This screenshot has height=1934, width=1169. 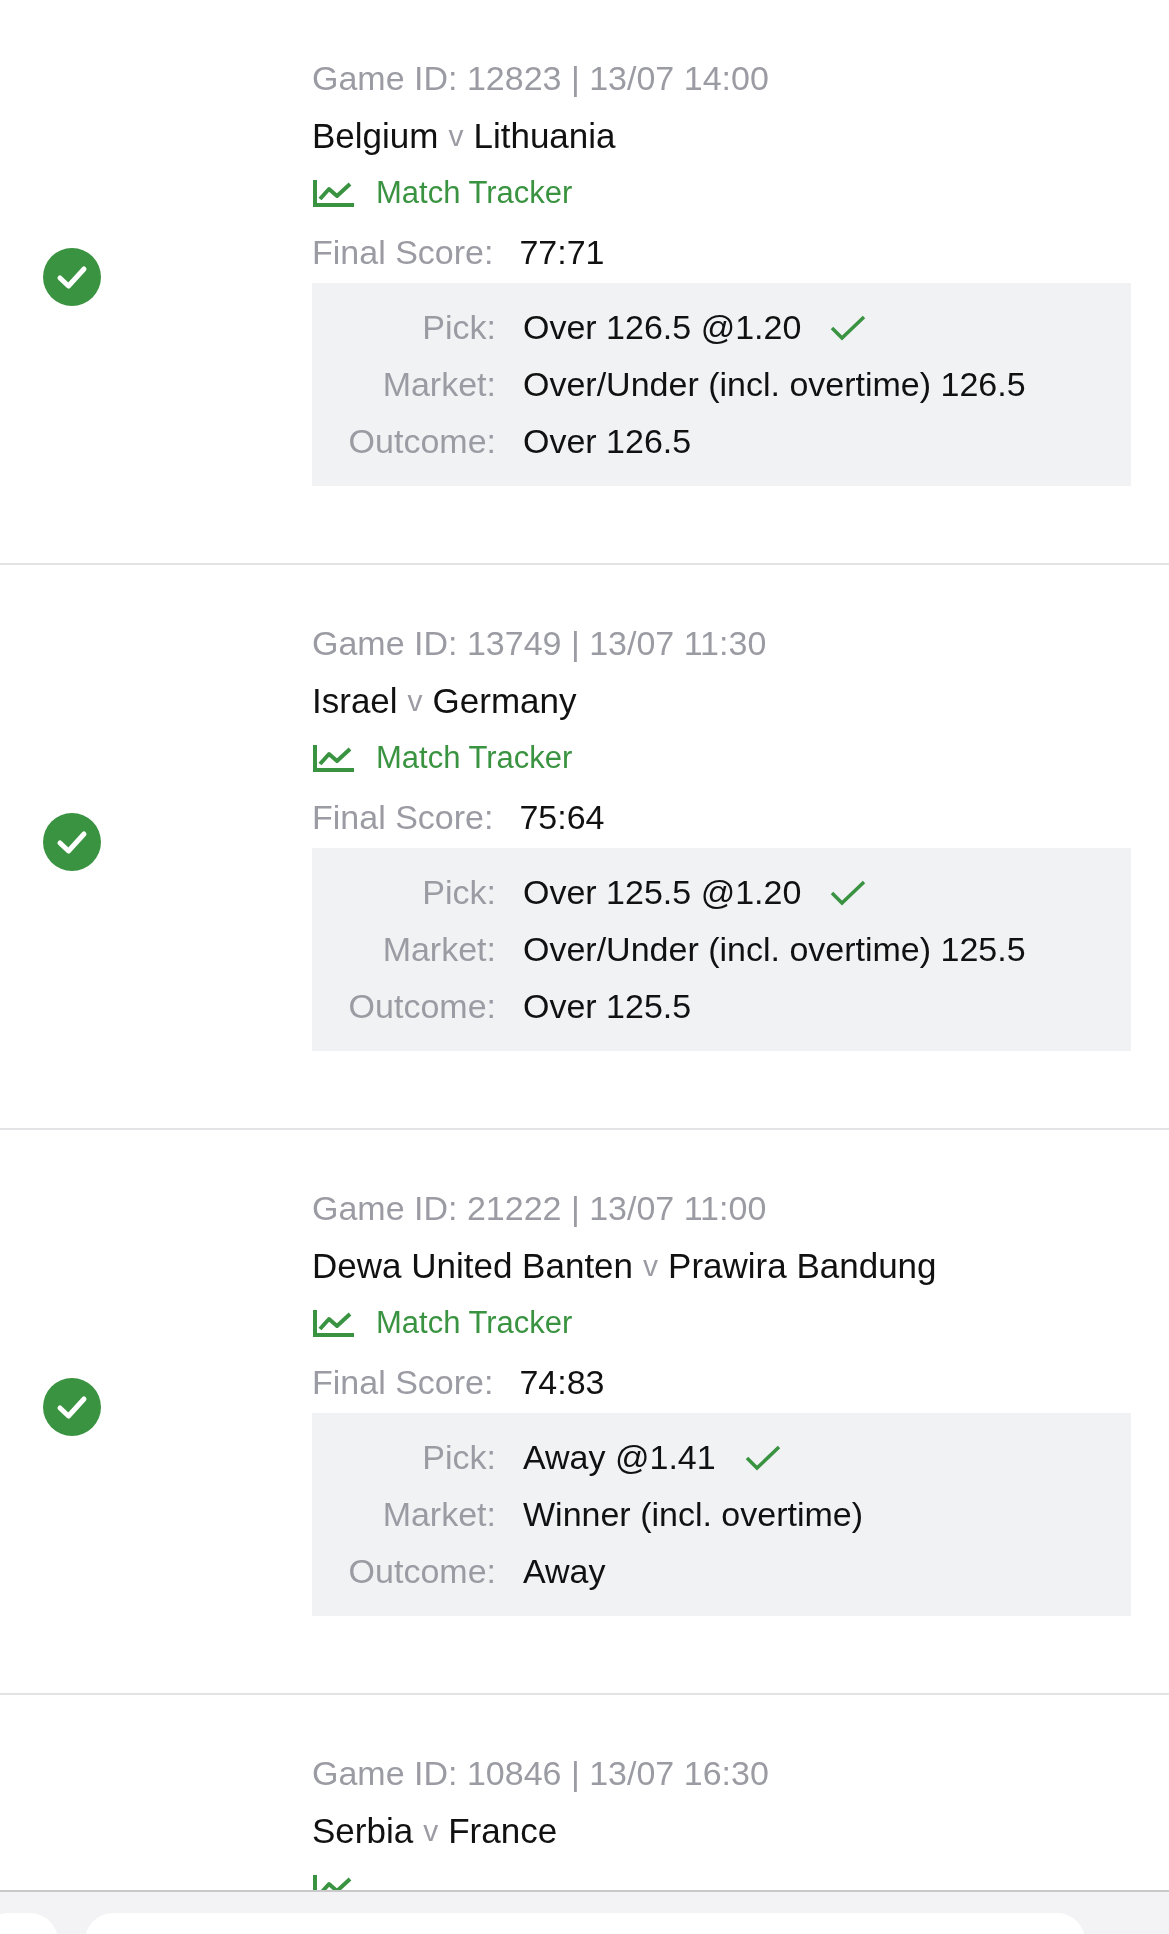 I want to click on final-score: 77:71, so click(x=562, y=252).